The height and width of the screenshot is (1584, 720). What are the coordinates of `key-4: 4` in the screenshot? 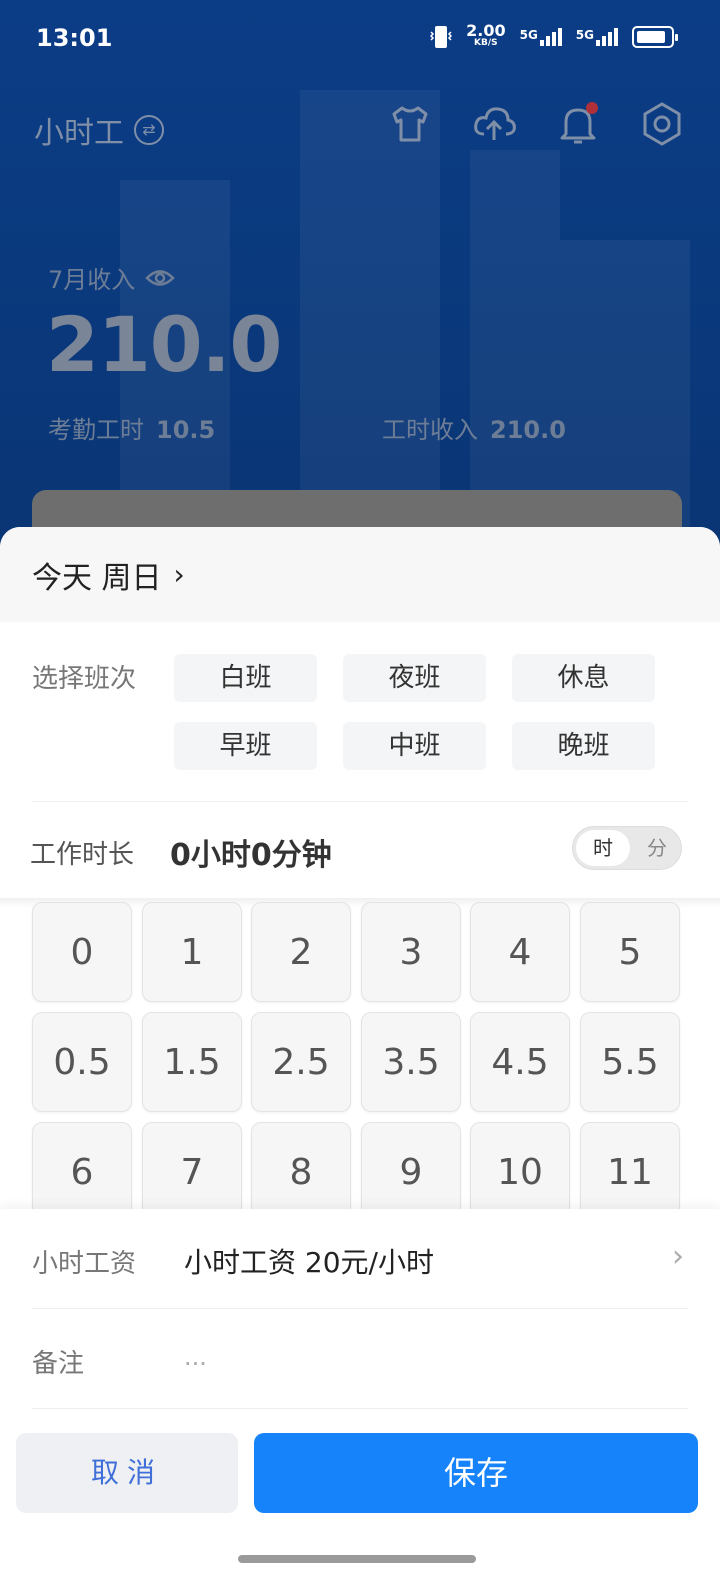 It's located at (520, 952).